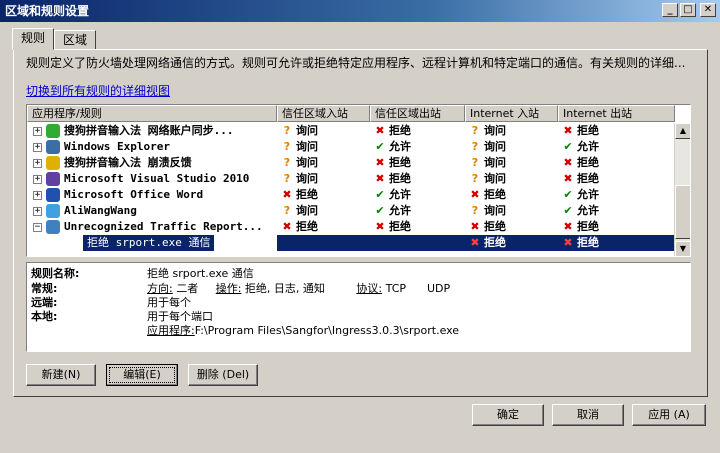  What do you see at coordinates (142, 375) in the screenshot?
I see `edit-button: 编辑(E)` at bounding box center [142, 375].